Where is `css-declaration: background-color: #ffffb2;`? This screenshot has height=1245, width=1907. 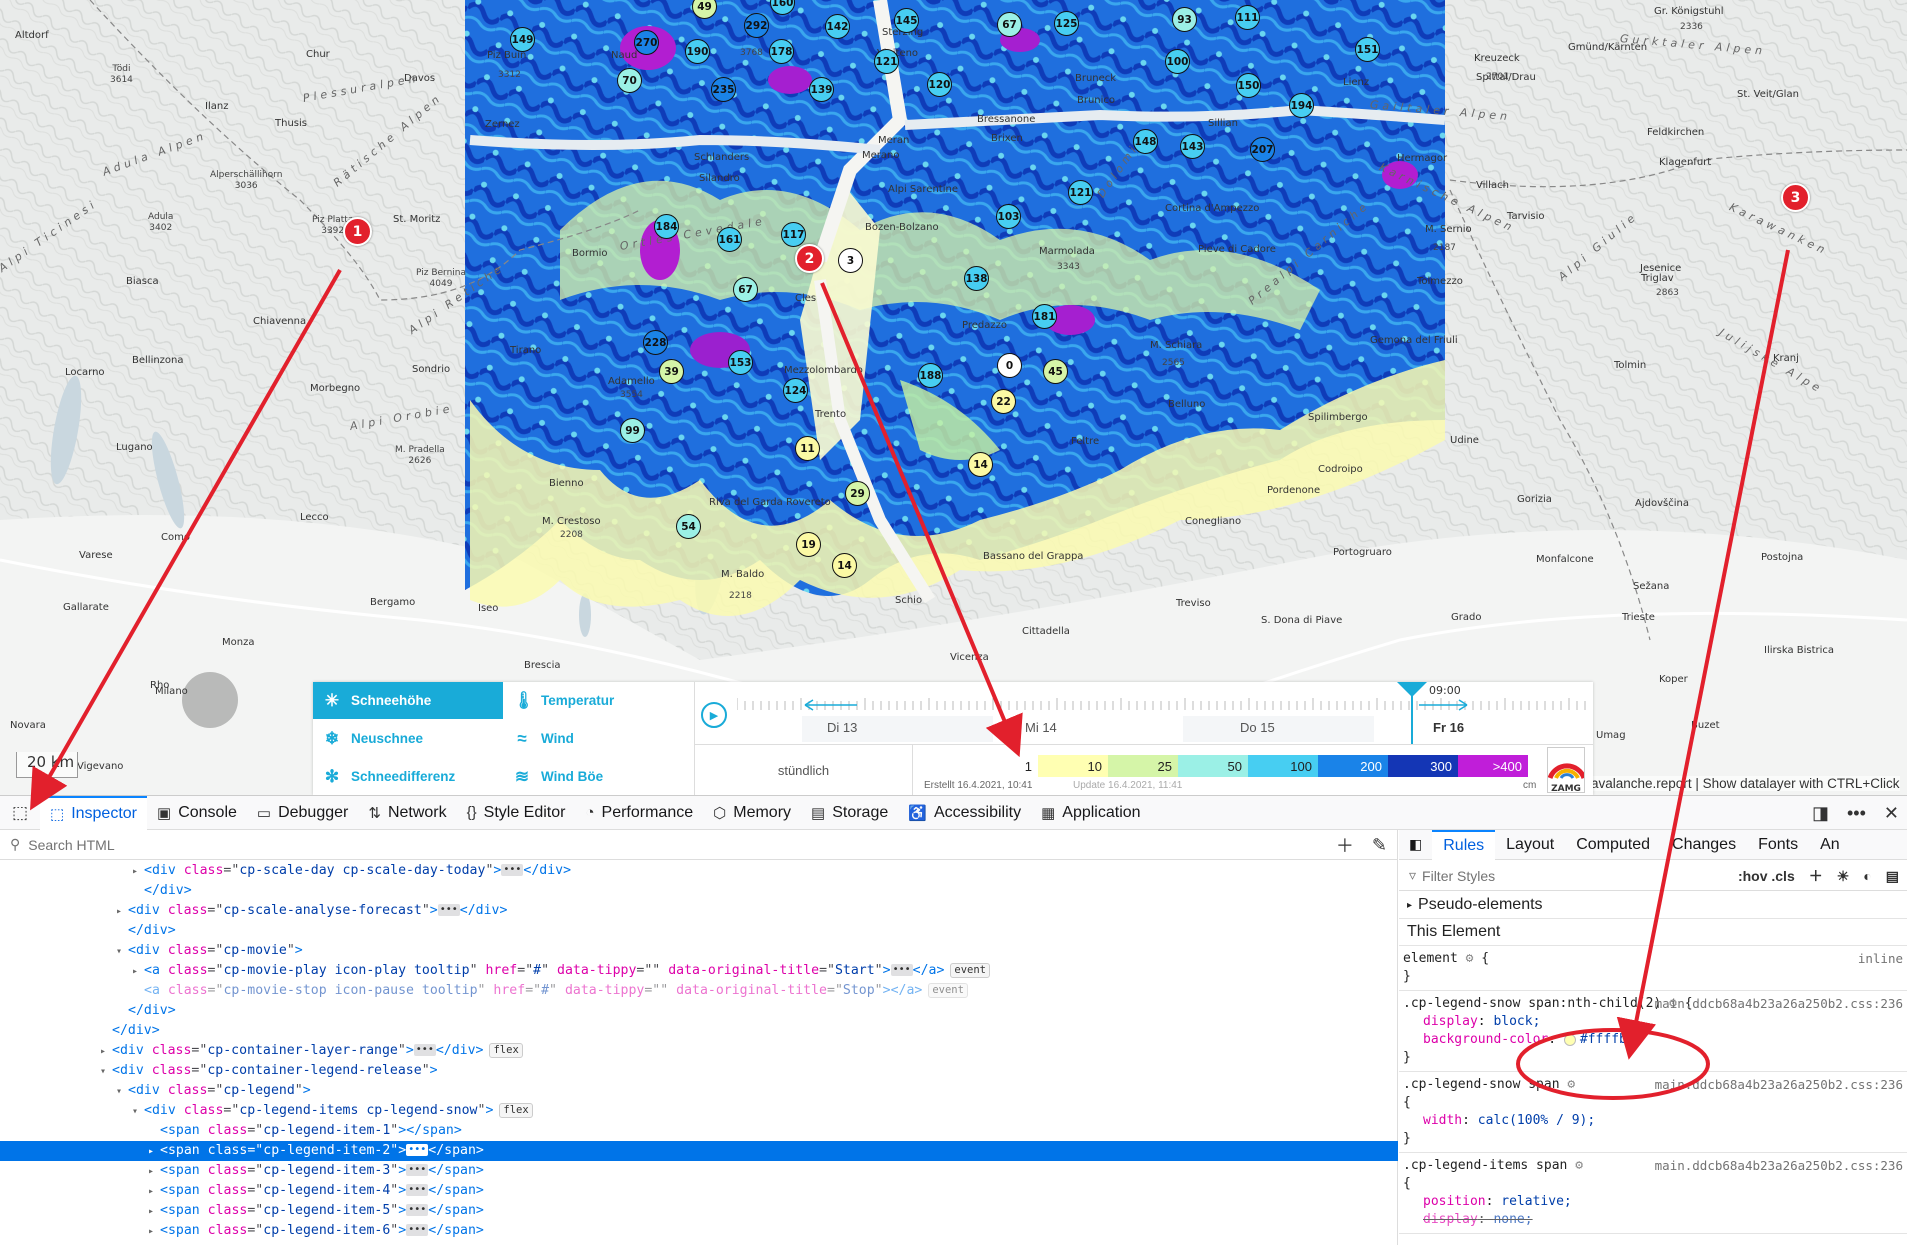
css-declaration: background-color: #ffffb2; is located at coordinates (1653, 1040).